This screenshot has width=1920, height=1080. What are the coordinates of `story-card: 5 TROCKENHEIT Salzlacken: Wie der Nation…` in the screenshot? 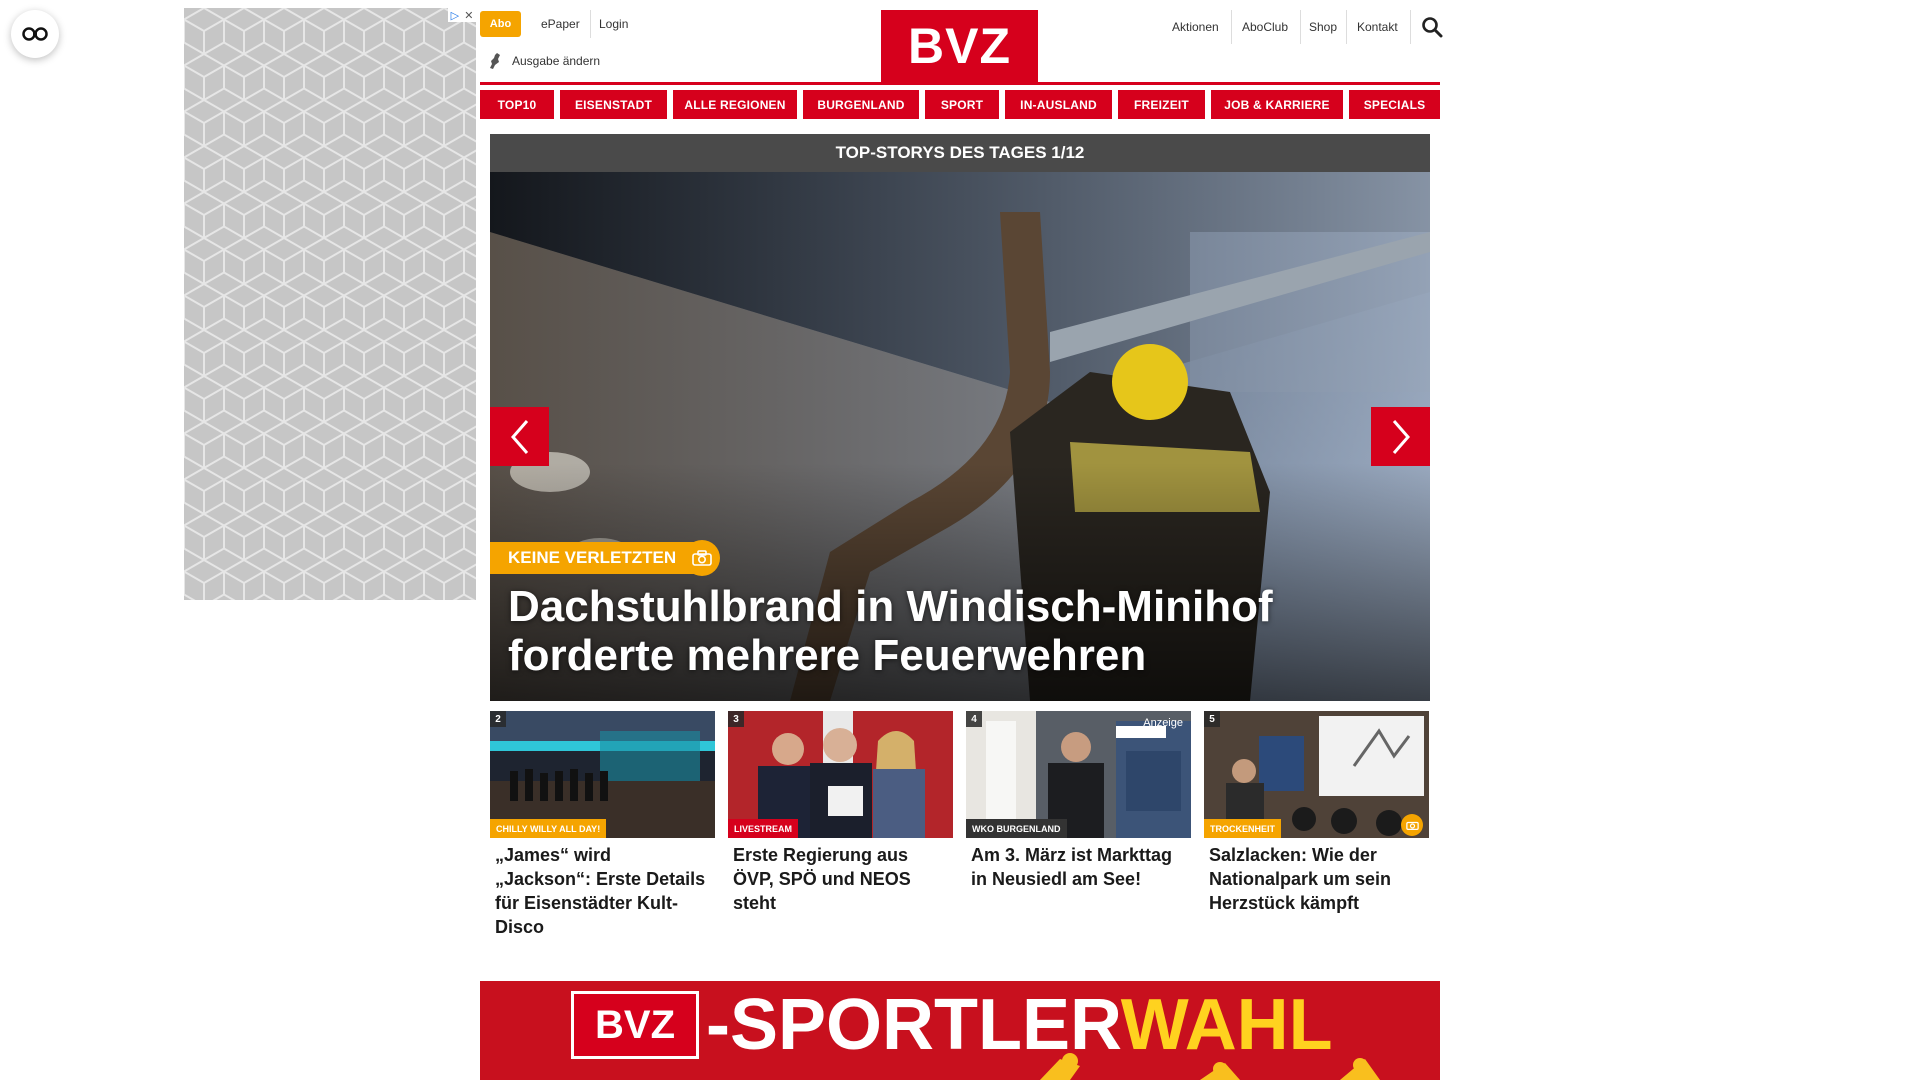 It's located at (1316, 825).